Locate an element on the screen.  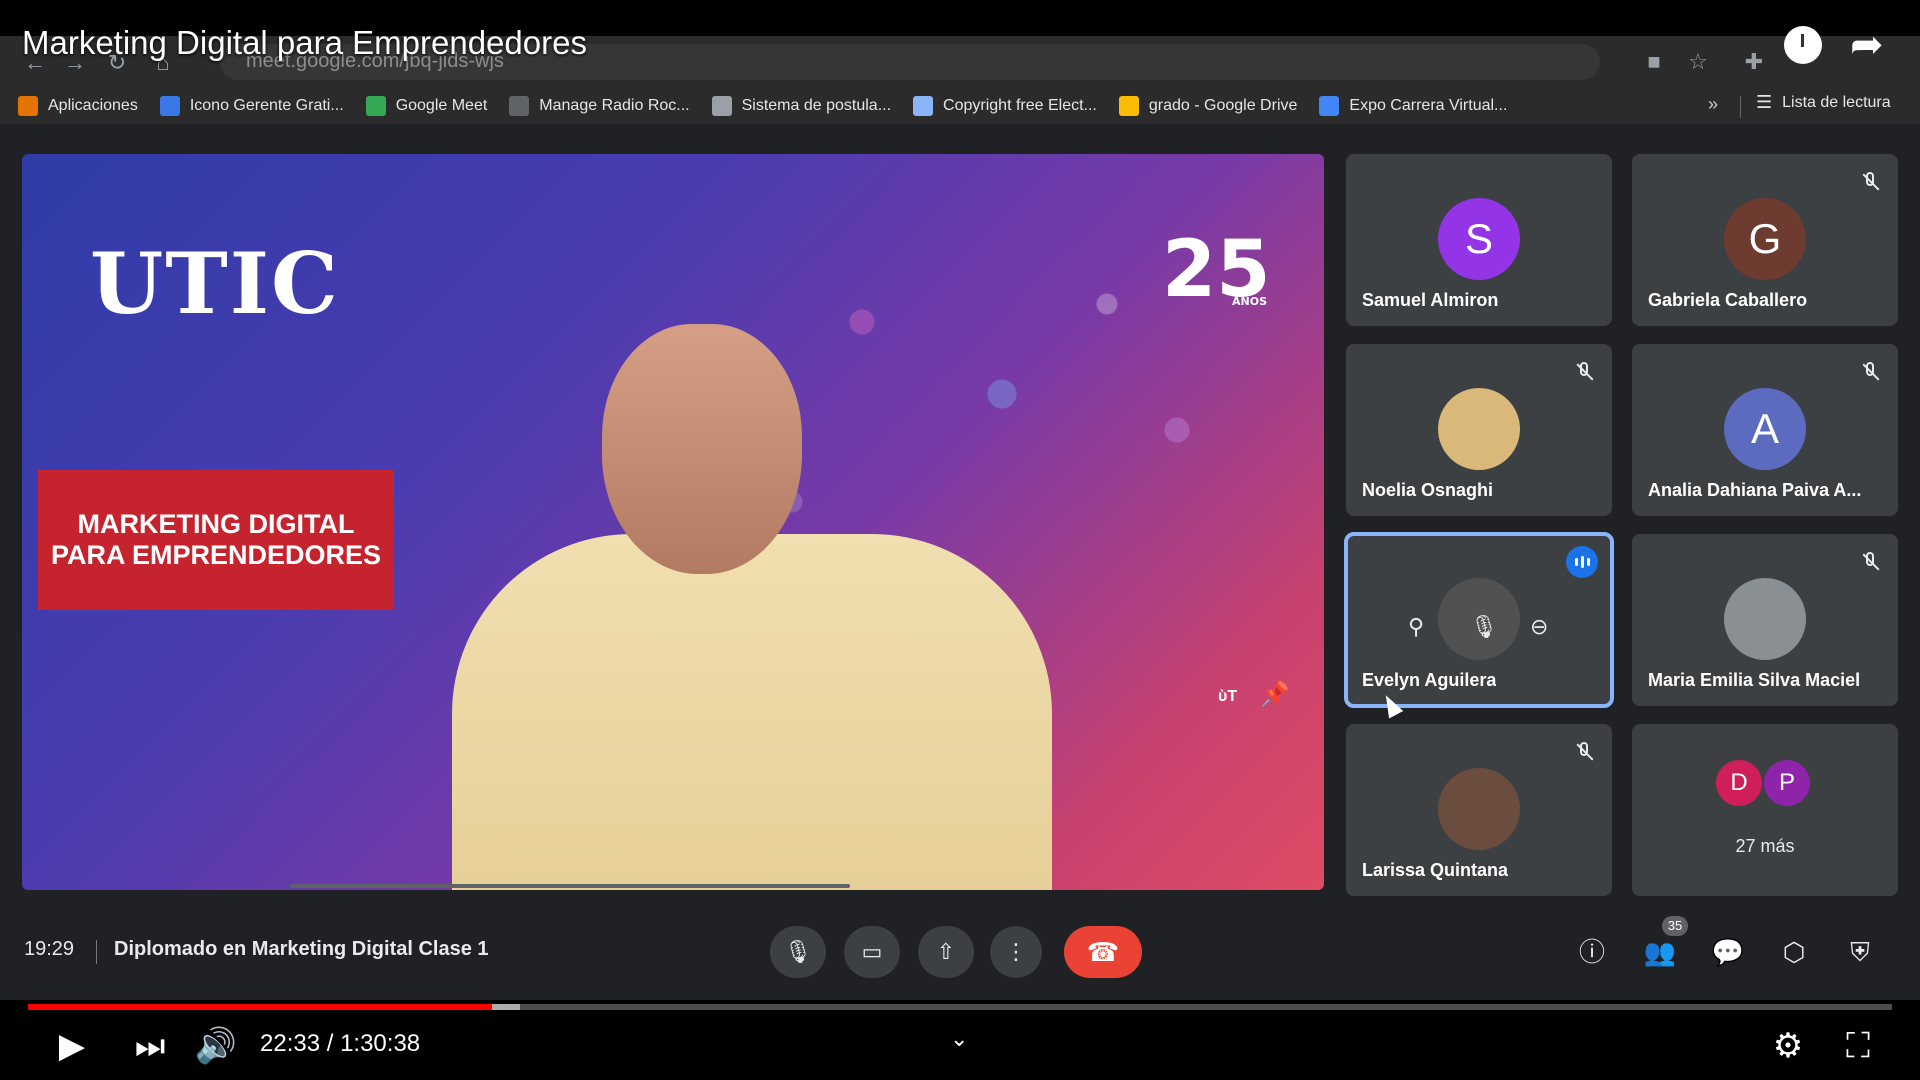
meet-icon is located at coordinates (375, 106).